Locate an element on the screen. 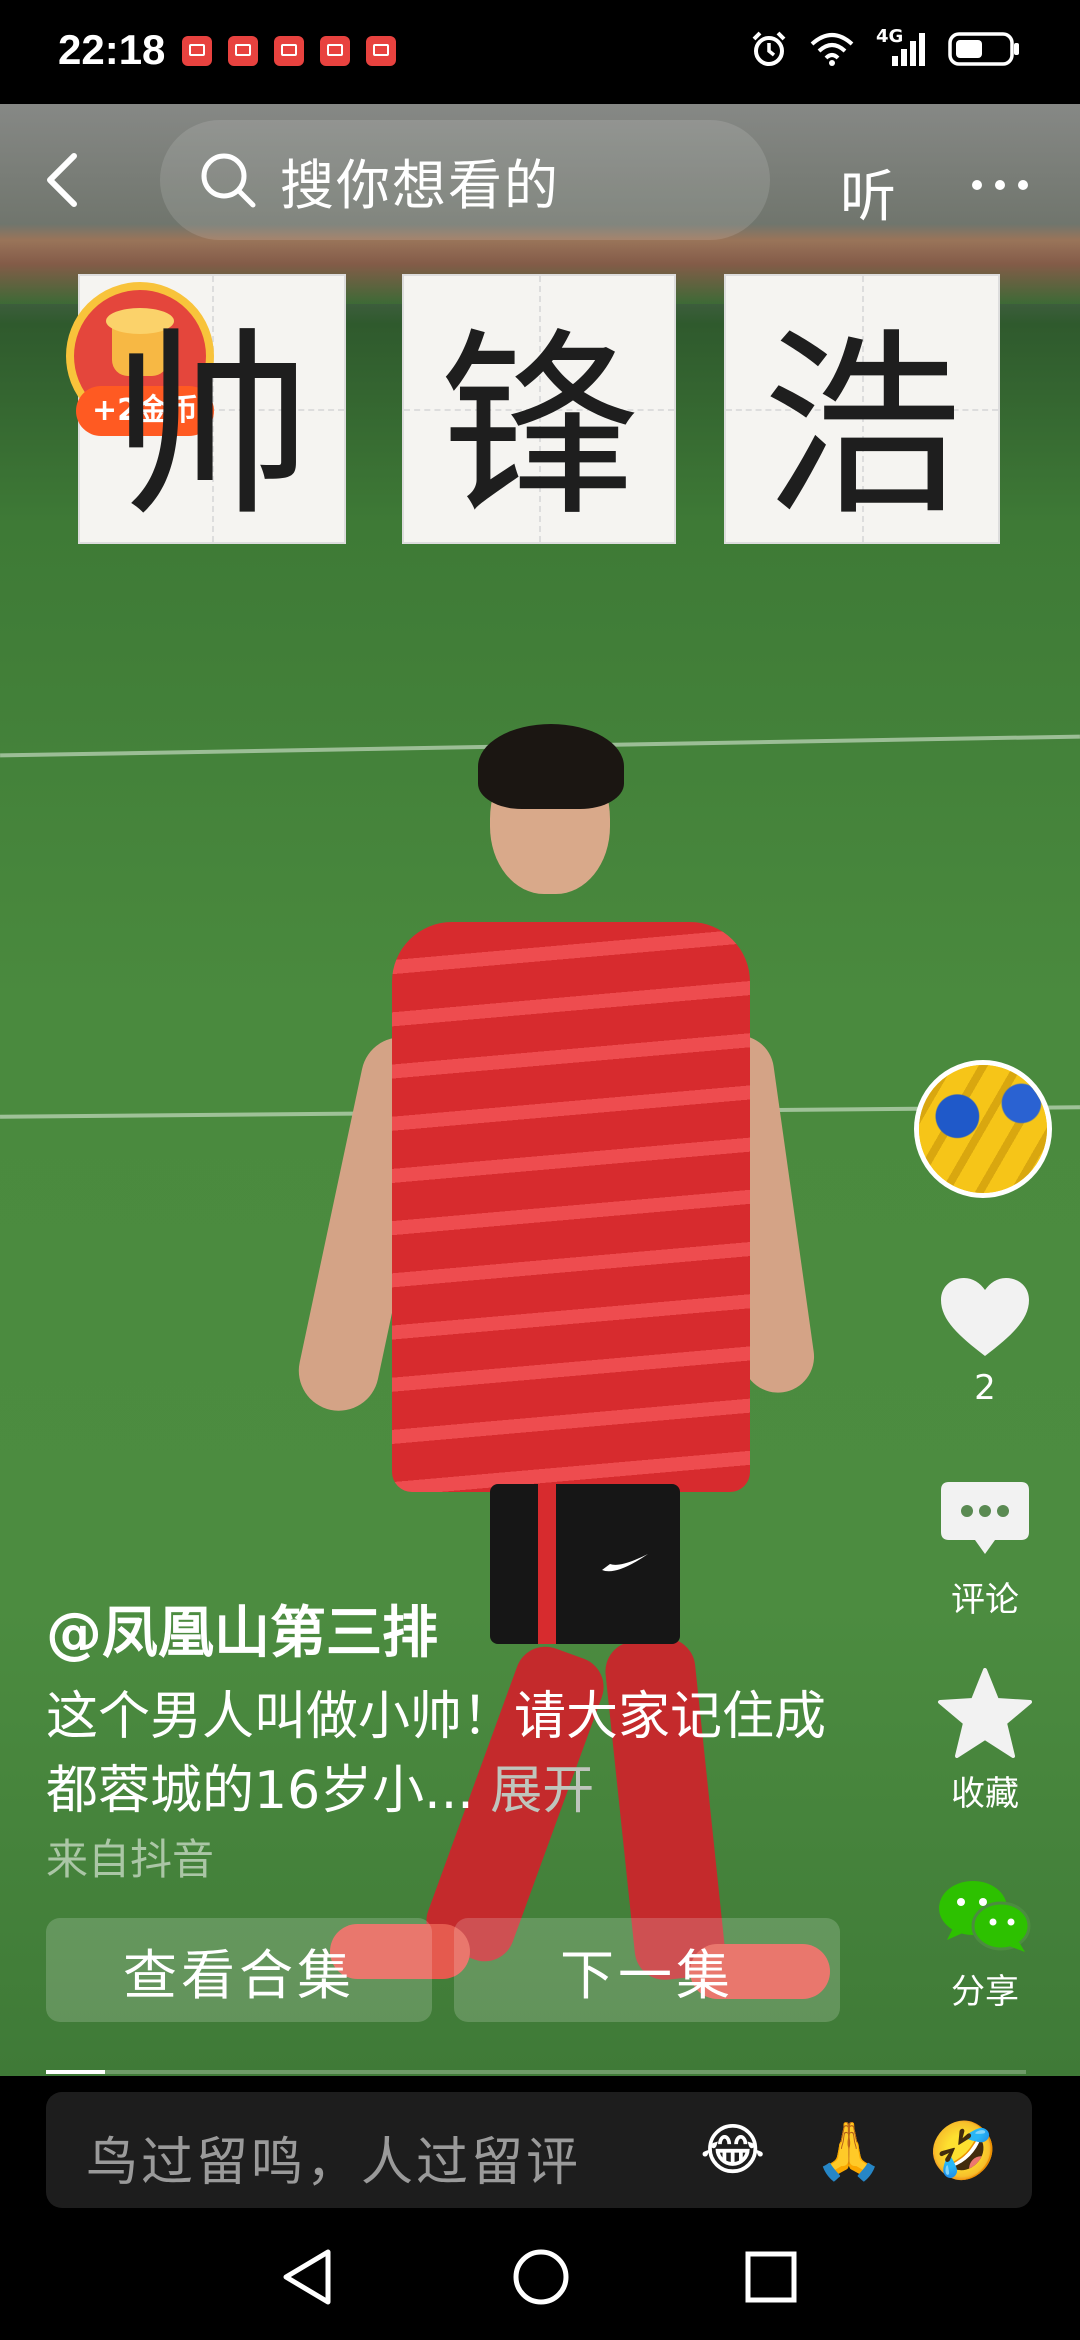 The height and width of the screenshot is (2340, 1080). video-description: 这个男人叫做小帅！请大家记住成都蓉城的16岁小... 展开 is located at coordinates (436, 1754).